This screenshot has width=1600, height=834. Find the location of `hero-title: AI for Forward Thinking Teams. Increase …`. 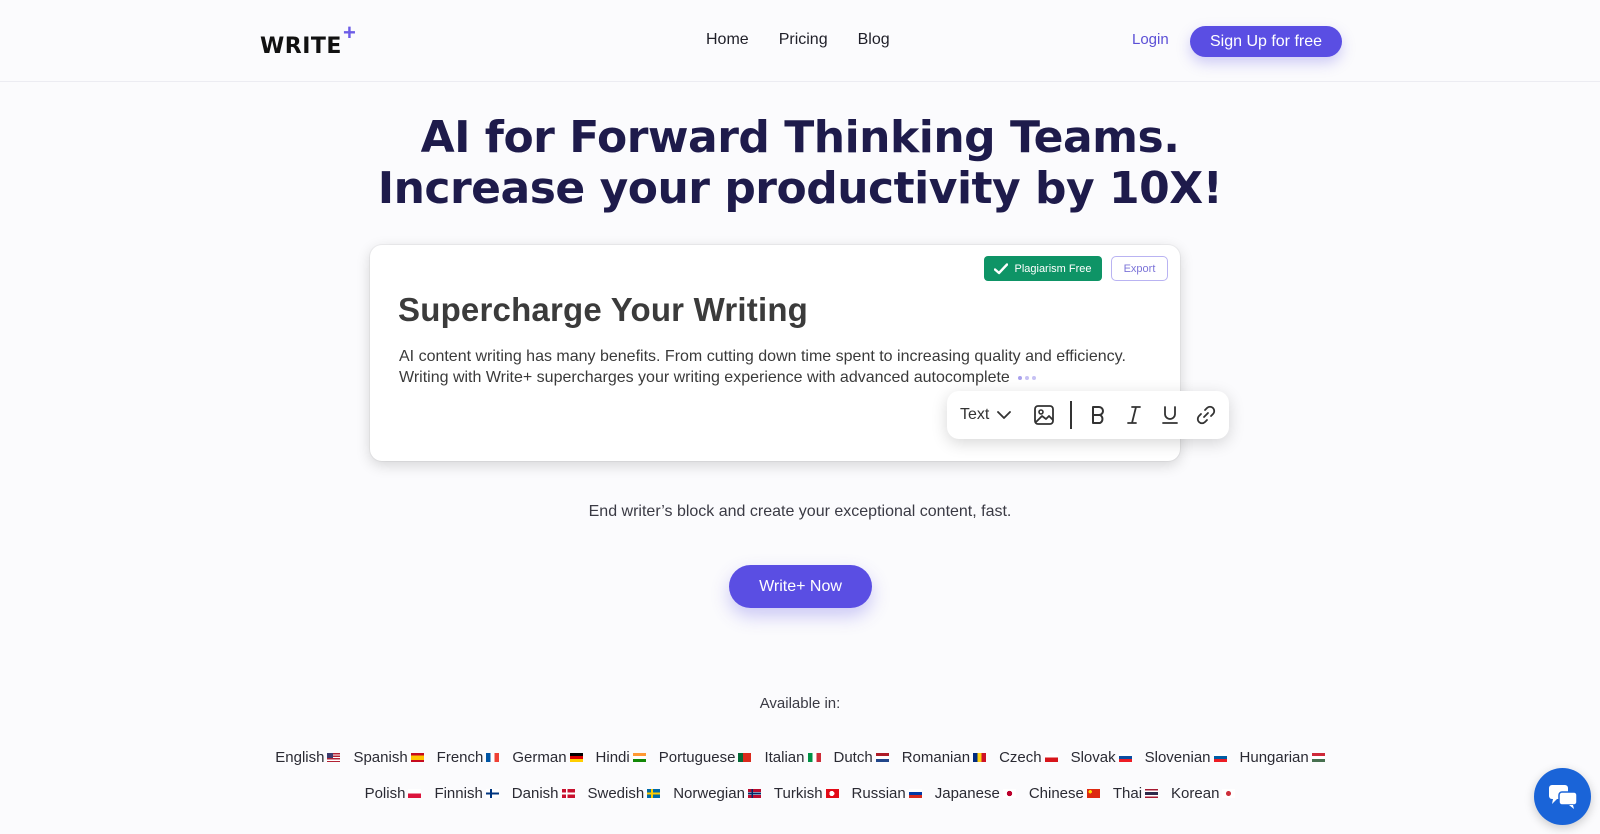

hero-title: AI for Forward Thinking Teams. Increase … is located at coordinates (800, 163).